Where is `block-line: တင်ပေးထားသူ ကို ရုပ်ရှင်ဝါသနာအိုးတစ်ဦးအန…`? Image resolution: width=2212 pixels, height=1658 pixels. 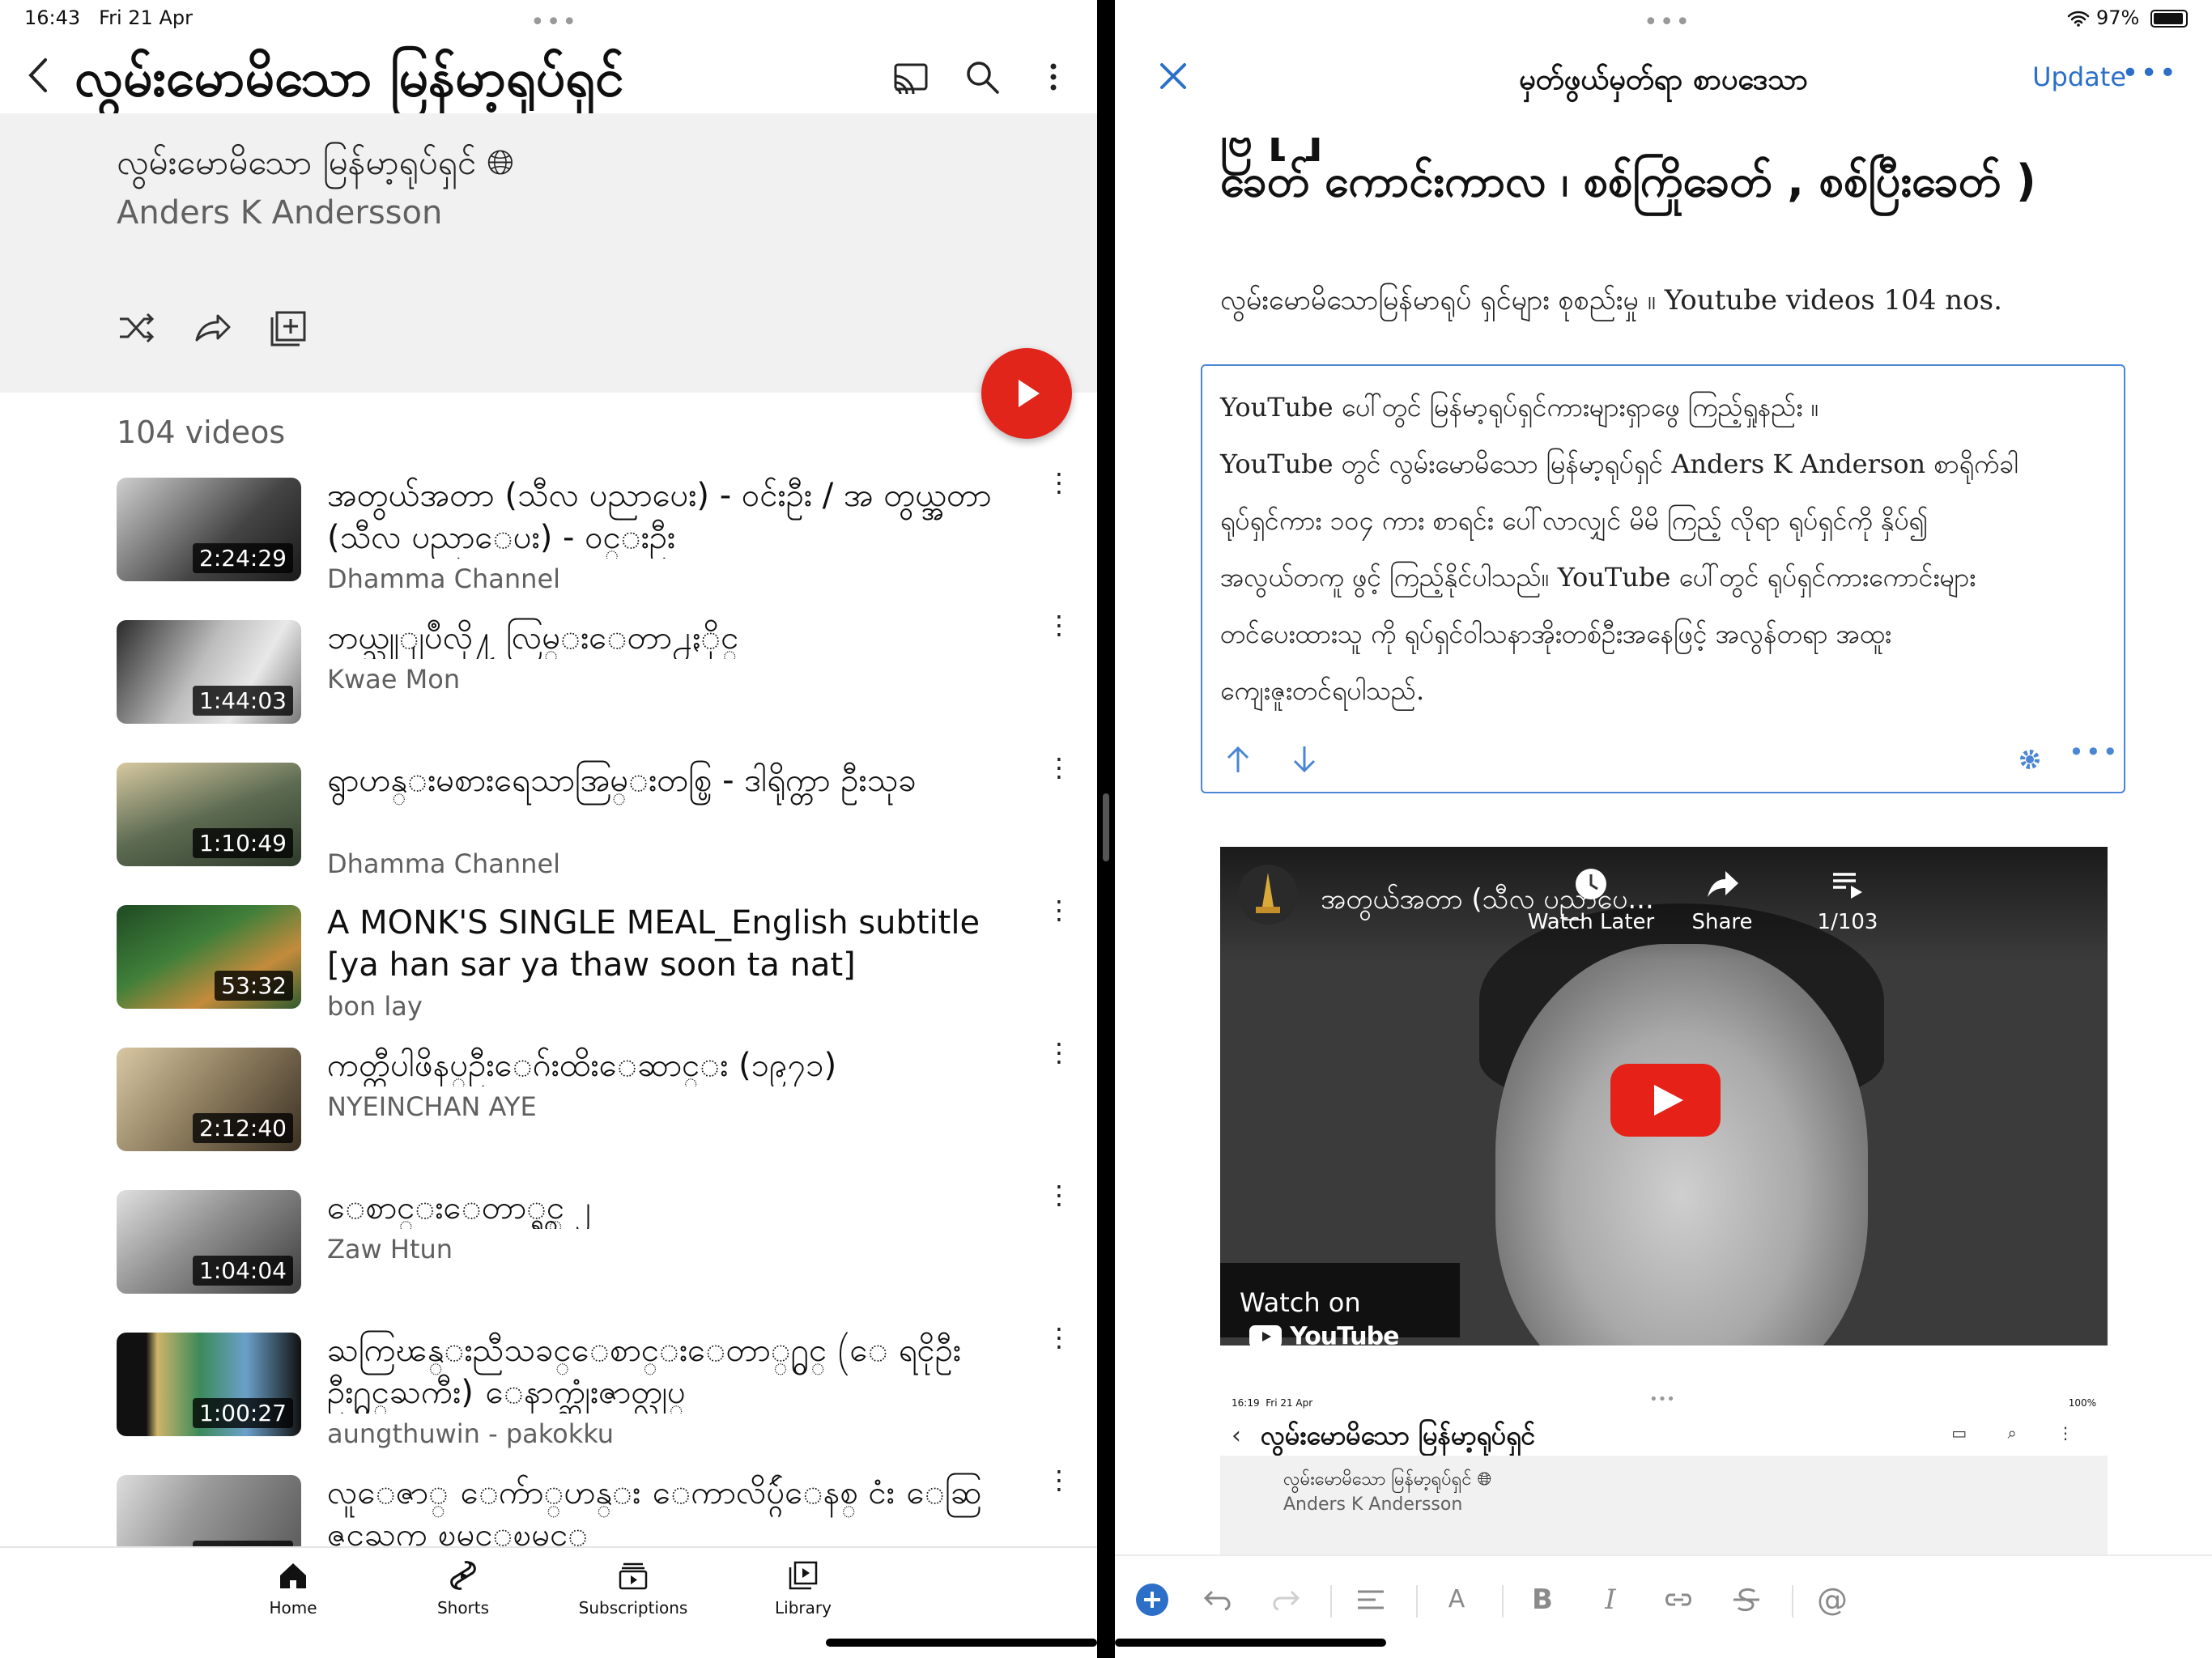 block-line: တင်ပေးထားသူ ကို ရုပ်ရှင်ဝါသနာအိုးတစ်ဦးအန… is located at coordinates (1556, 634).